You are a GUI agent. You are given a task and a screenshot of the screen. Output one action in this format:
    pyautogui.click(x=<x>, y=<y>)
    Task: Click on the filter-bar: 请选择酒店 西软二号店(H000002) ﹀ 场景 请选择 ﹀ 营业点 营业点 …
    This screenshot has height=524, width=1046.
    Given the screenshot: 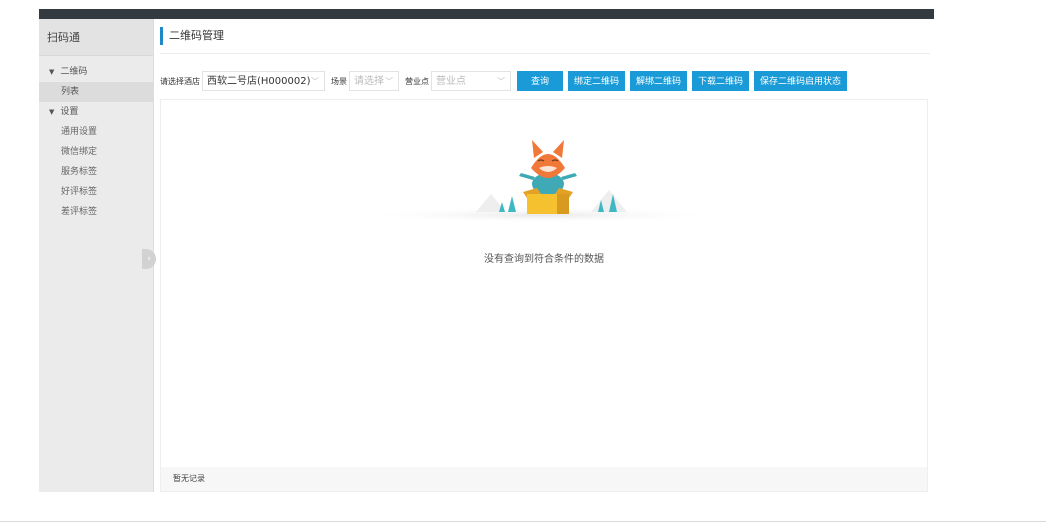 What is the action you would take?
    pyautogui.click(x=504, y=81)
    